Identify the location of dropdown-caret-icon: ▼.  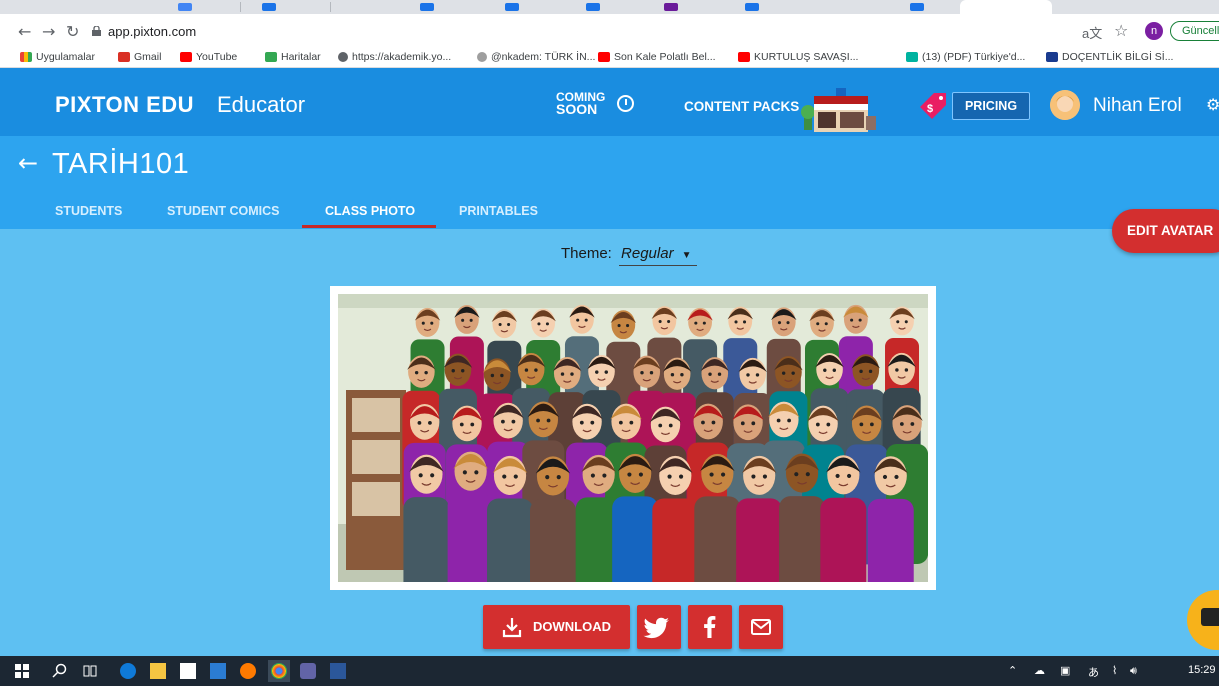
(686, 255).